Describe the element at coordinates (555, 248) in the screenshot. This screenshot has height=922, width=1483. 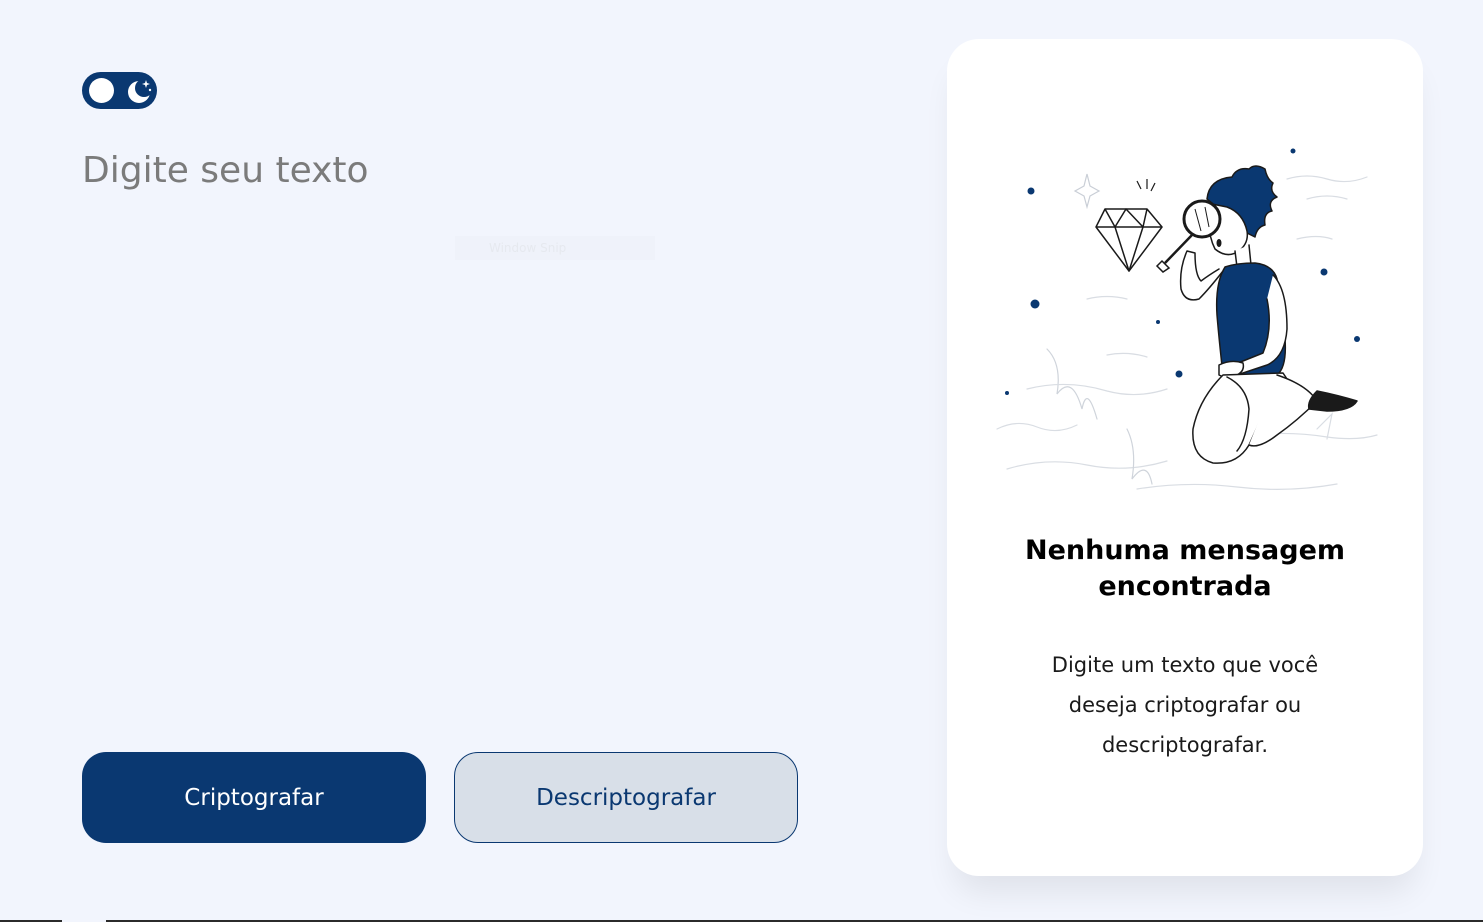
I see `window-snip-overlay: Window Snip` at that location.